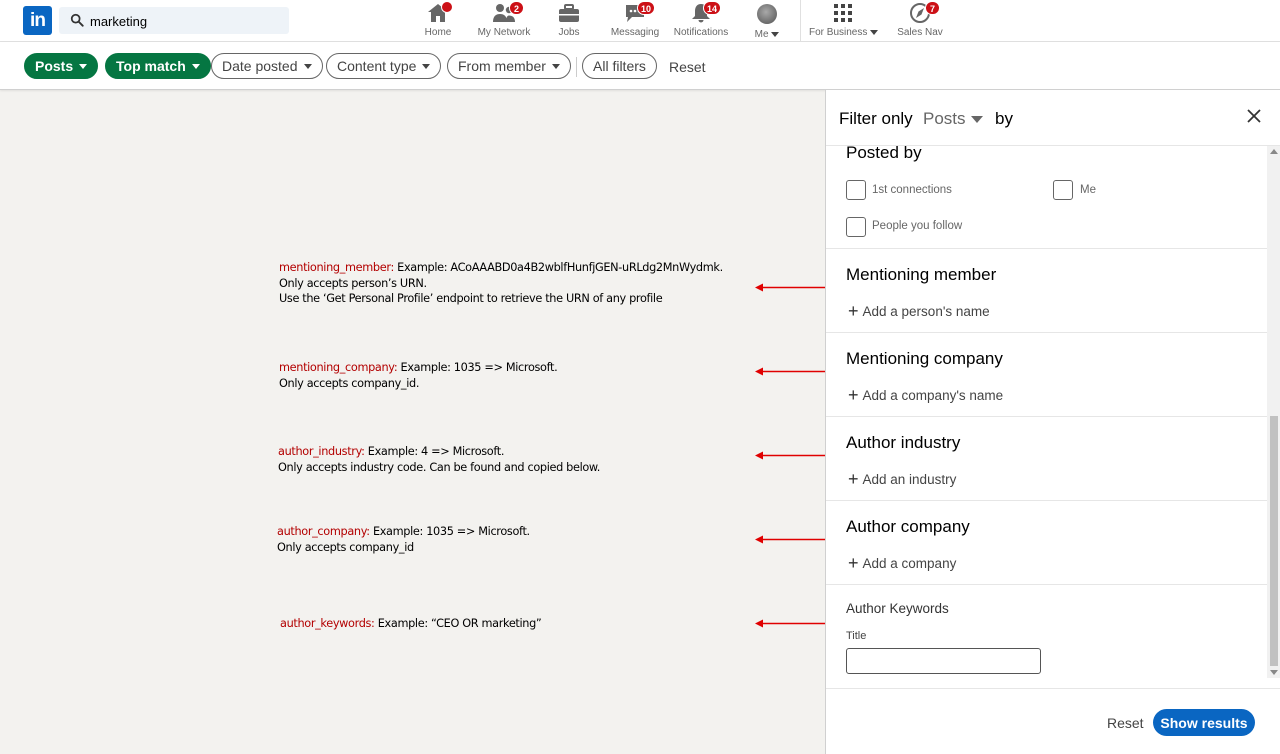 The height and width of the screenshot is (754, 1280). I want to click on annotation-line: Example: “CEO OR marketing”, so click(459, 623).